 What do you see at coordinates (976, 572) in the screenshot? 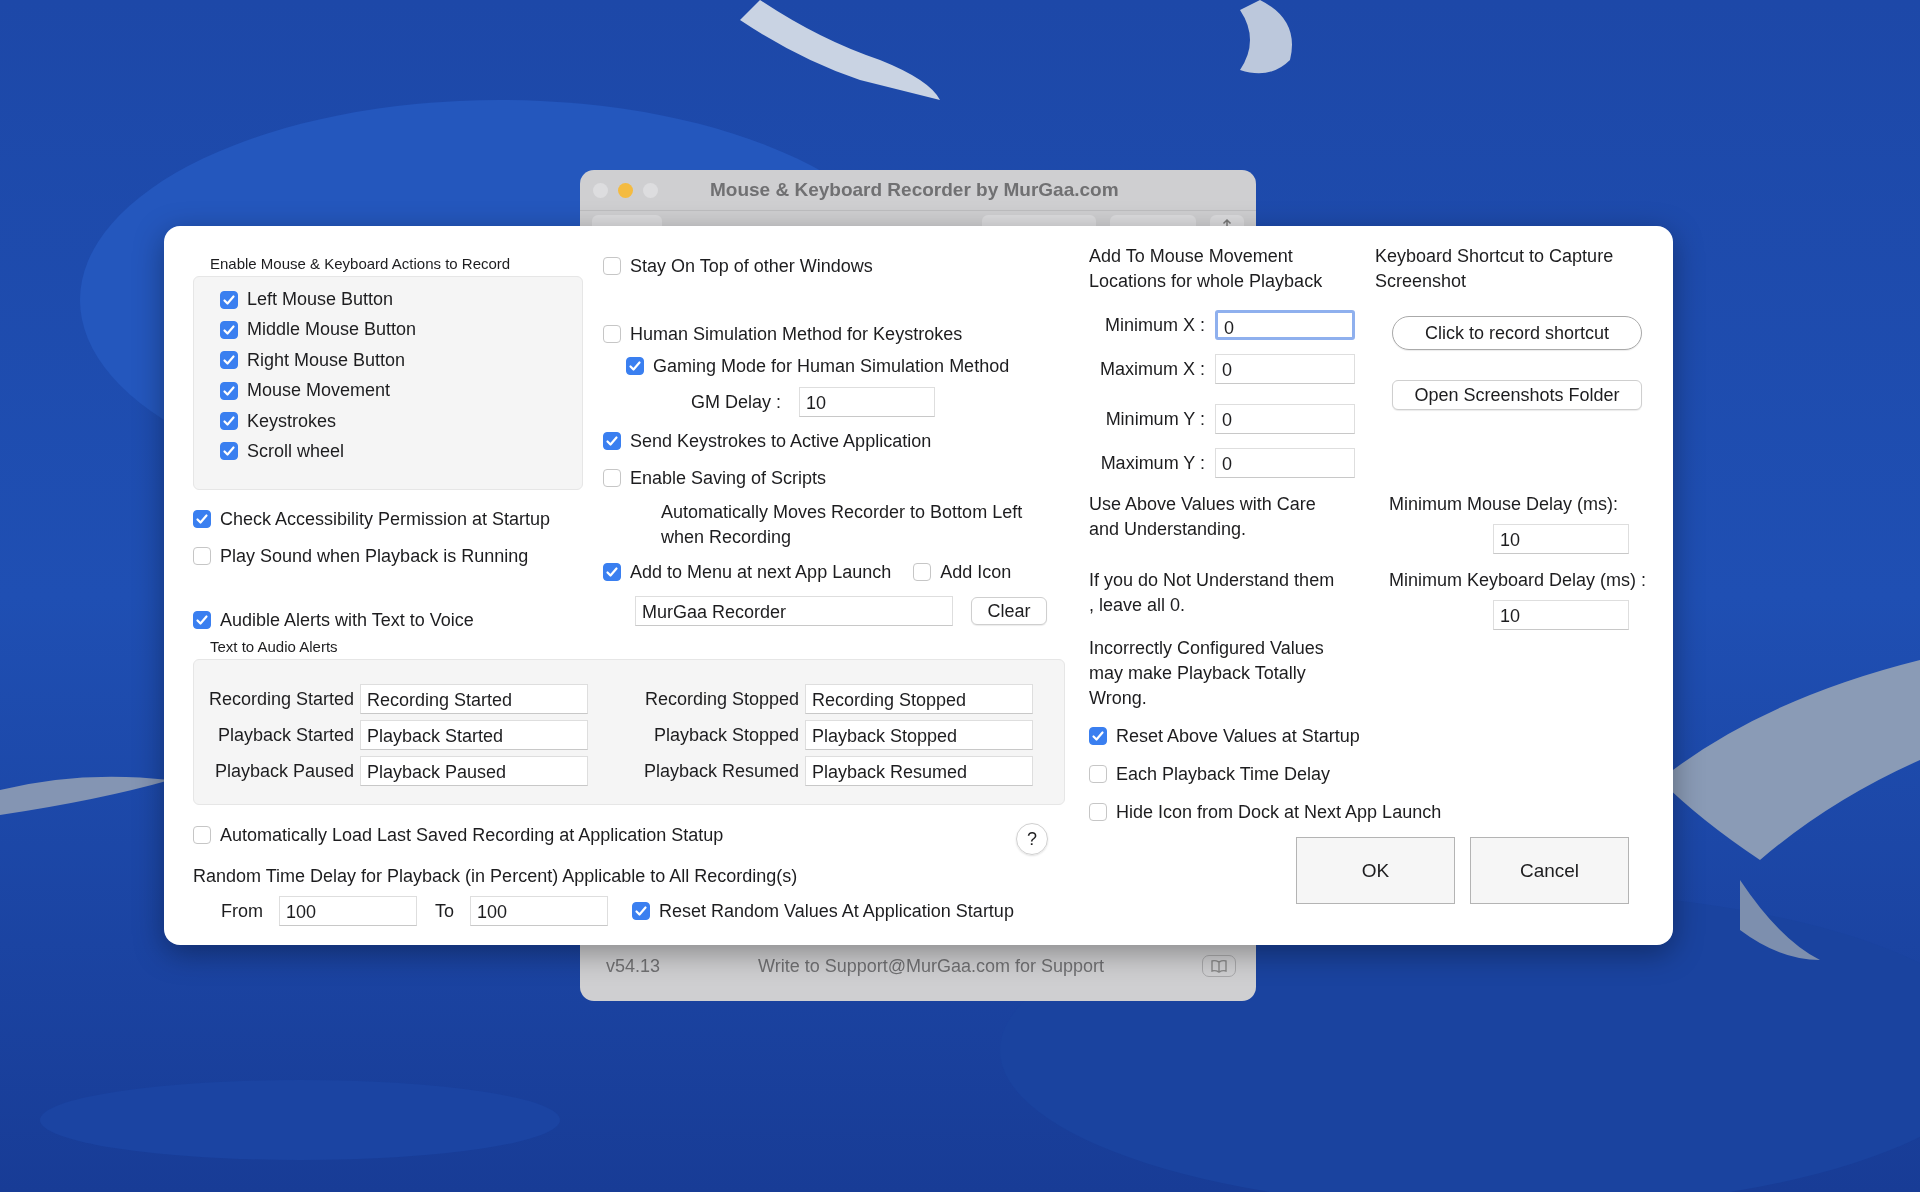
I see `checkbox-label: Add Icon` at bounding box center [976, 572].